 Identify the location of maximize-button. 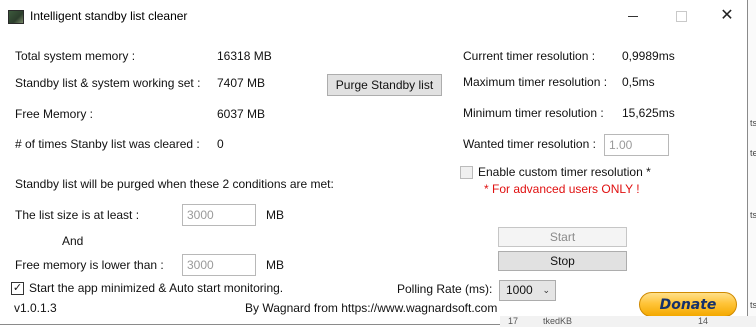
(681, 16).